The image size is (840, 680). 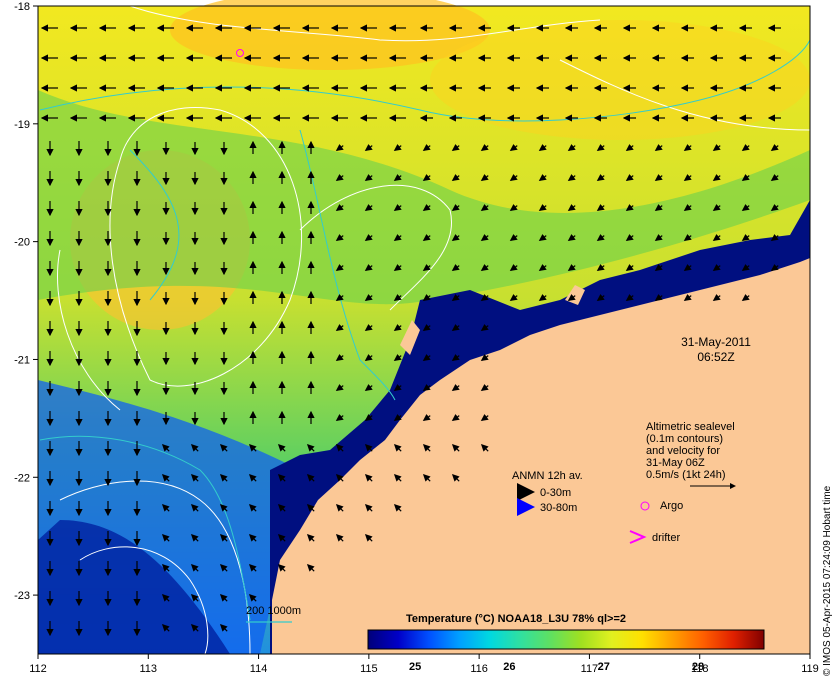 I want to click on sealevel-line: (0.1m contours), so click(x=684, y=439).